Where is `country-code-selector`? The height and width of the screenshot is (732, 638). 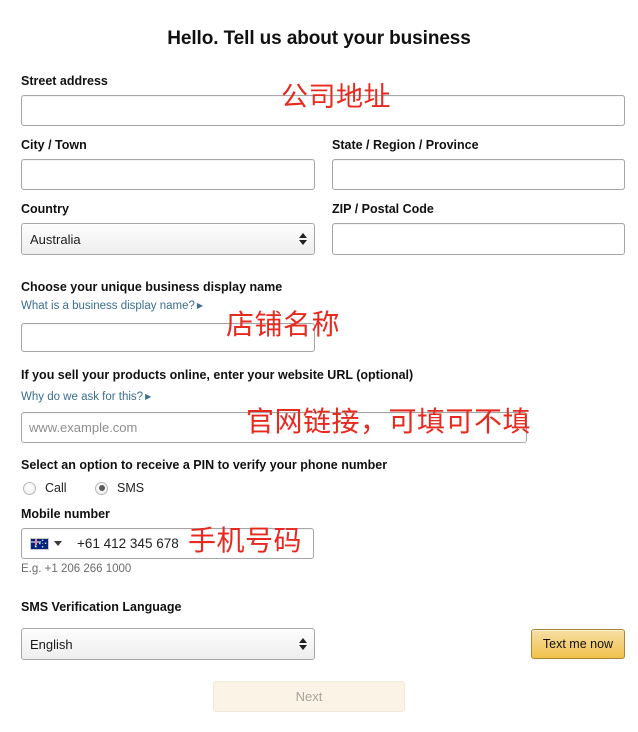 country-code-selector is located at coordinates (45, 543).